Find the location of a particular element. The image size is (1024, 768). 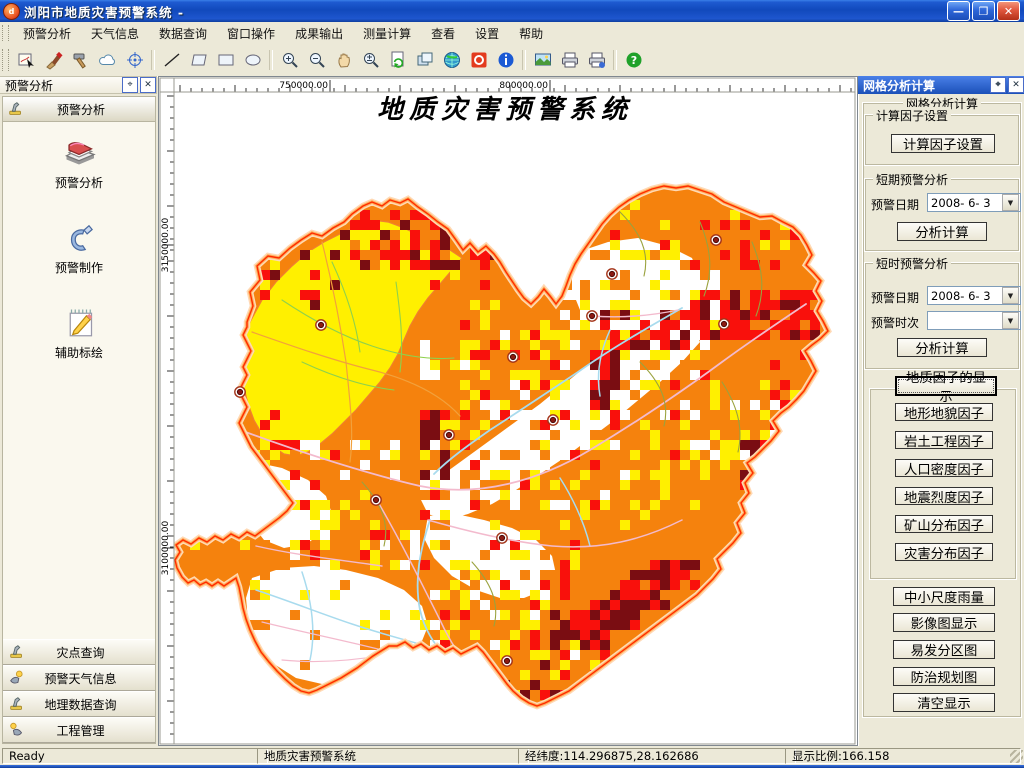

toolbar-separator is located at coordinates (524, 60).